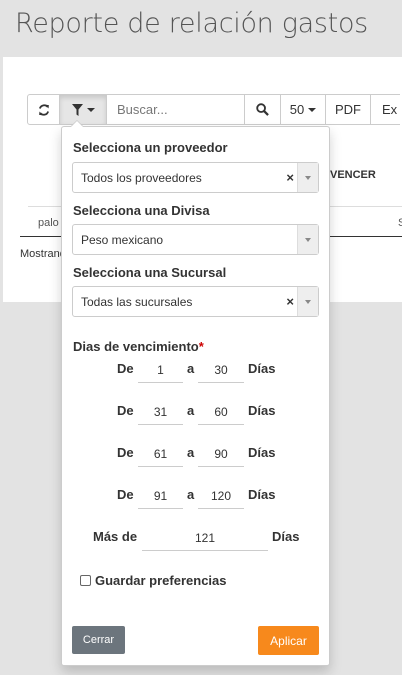 This screenshot has height=675, width=402. What do you see at coordinates (221, 371) in the screenshot?
I see `range-to-input: 30` at bounding box center [221, 371].